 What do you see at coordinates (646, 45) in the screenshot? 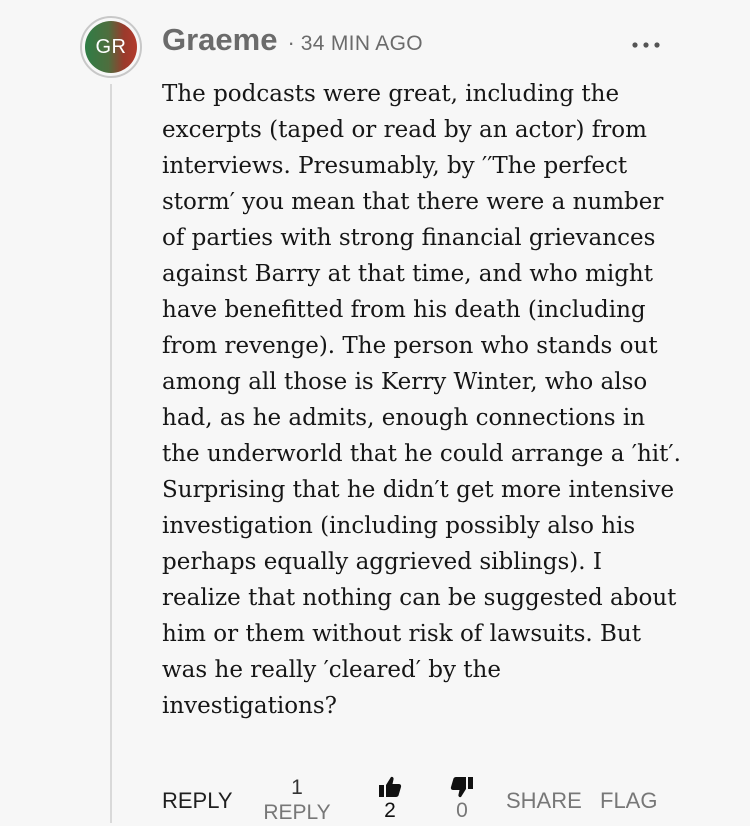
I see `more-horizontal-icon` at bounding box center [646, 45].